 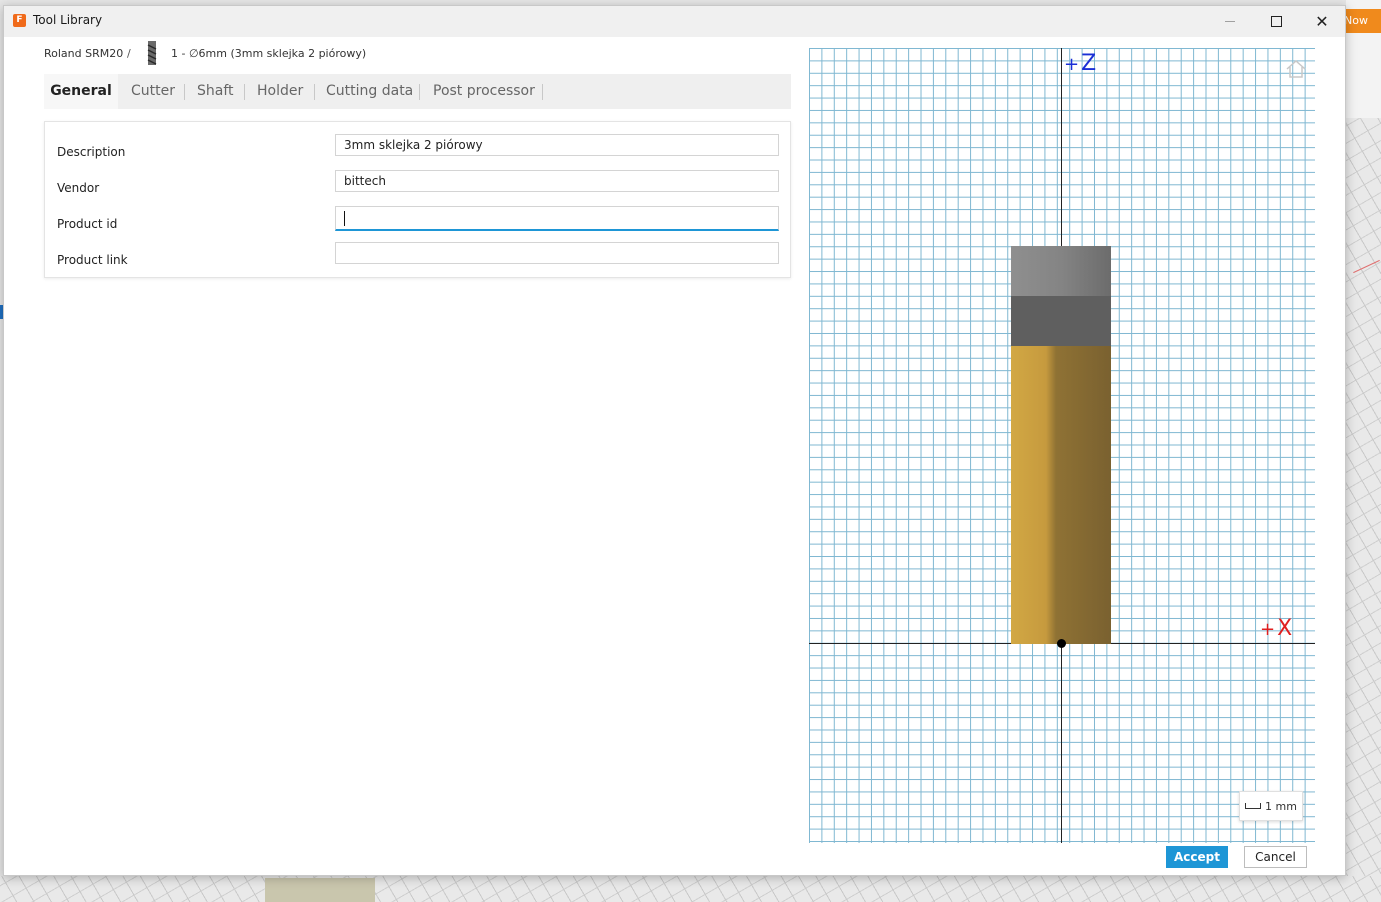 What do you see at coordinates (19, 20) in the screenshot?
I see `fusion-app-icon: F` at bounding box center [19, 20].